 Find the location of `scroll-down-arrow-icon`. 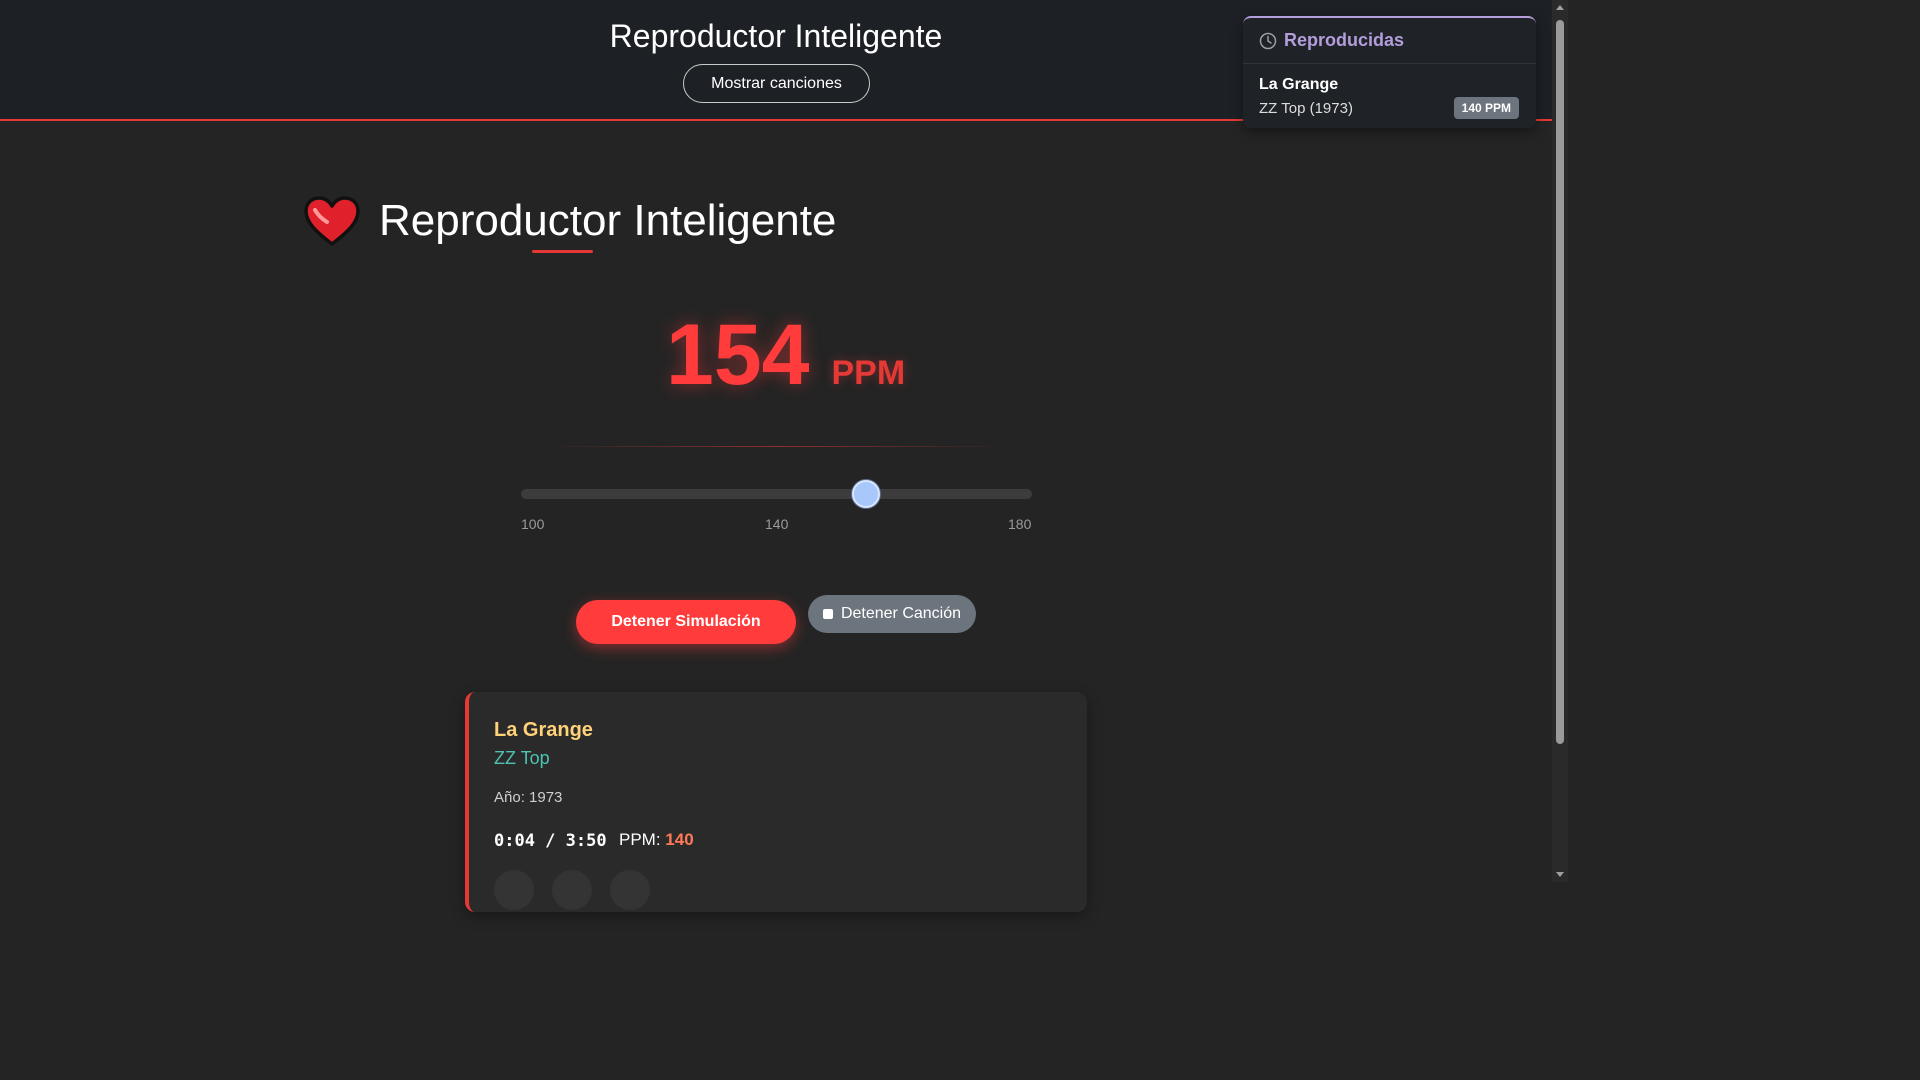

scroll-down-arrow-icon is located at coordinates (1560, 874).